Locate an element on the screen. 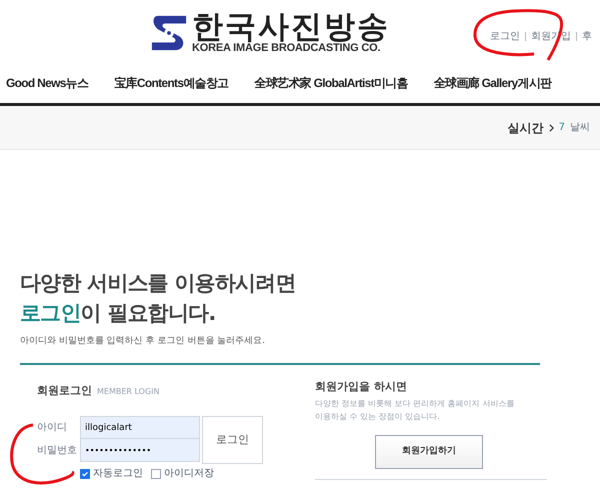  nav-item: 全球艺术家 GlobalArtist미니홈 is located at coordinates (331, 83).